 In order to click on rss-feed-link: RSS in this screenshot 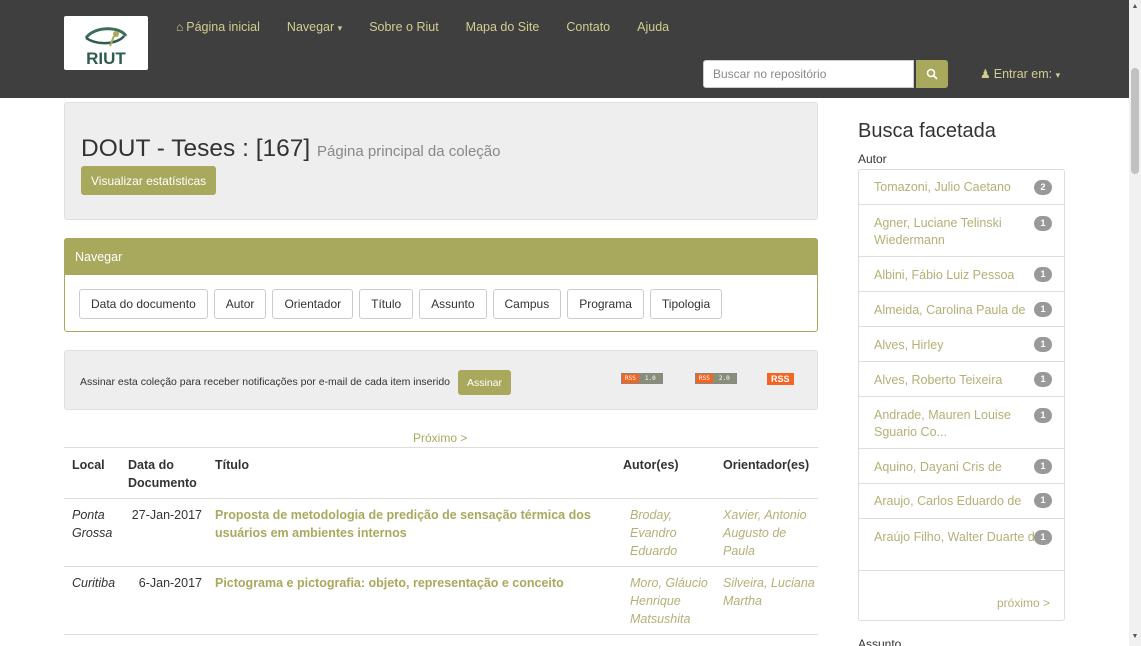, I will do `click(780, 379)`.